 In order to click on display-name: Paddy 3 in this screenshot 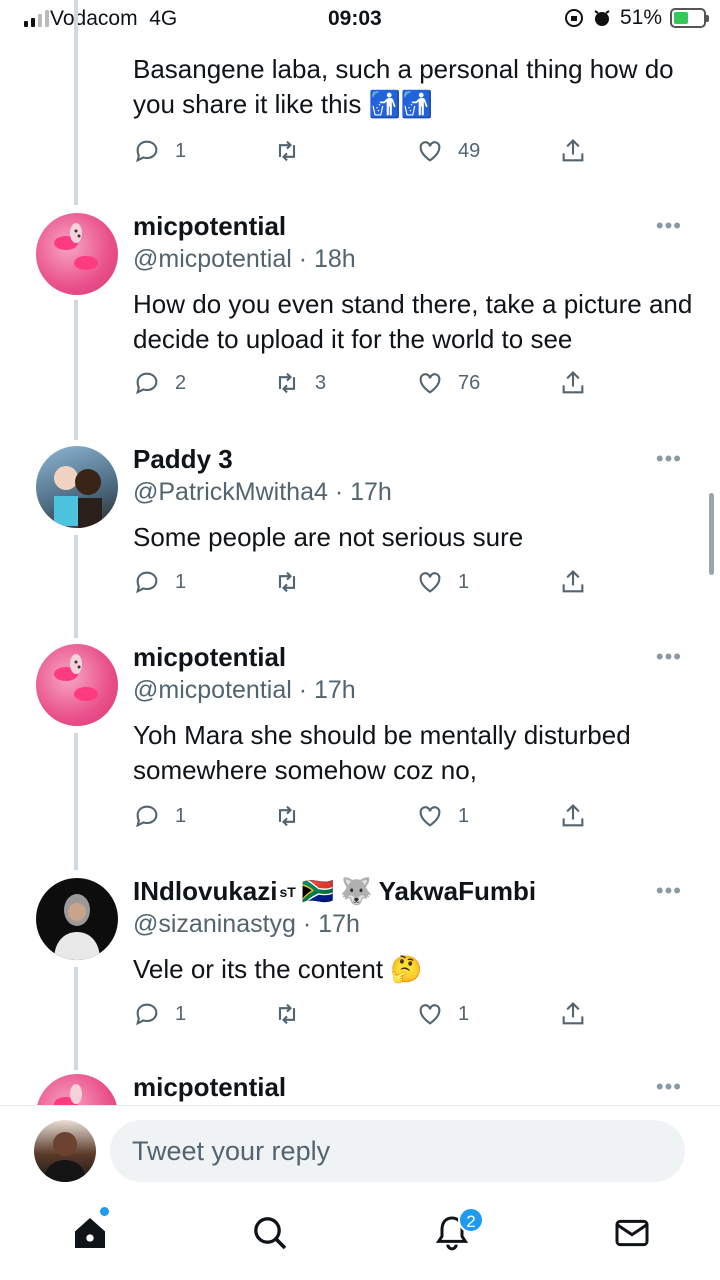, I will do `click(183, 459)`.